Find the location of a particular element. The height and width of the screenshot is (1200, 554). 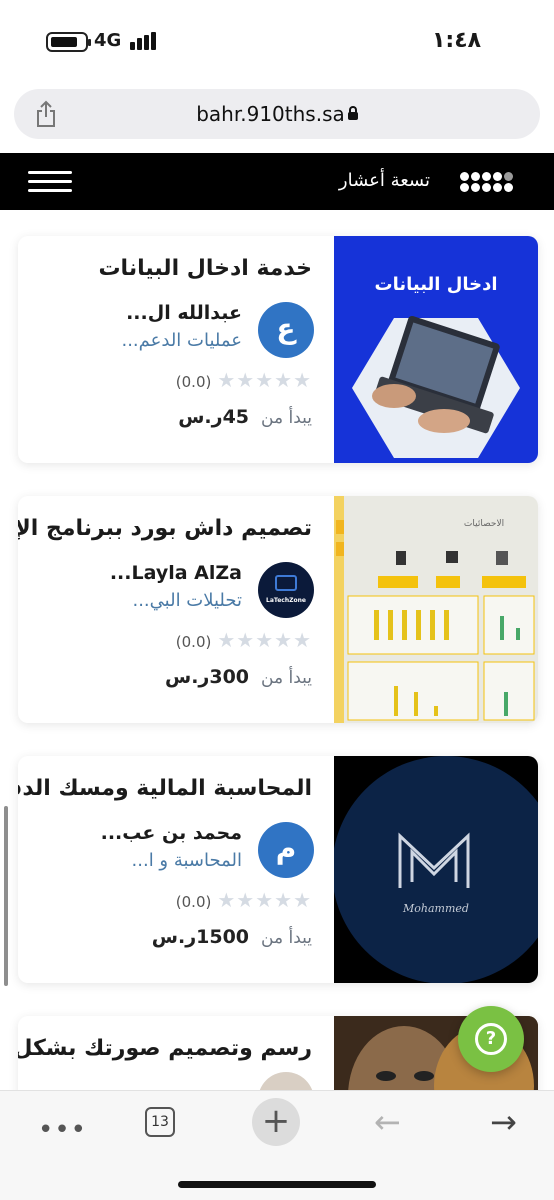

forward-arrow-icon: → is located at coordinates (503, 1122).